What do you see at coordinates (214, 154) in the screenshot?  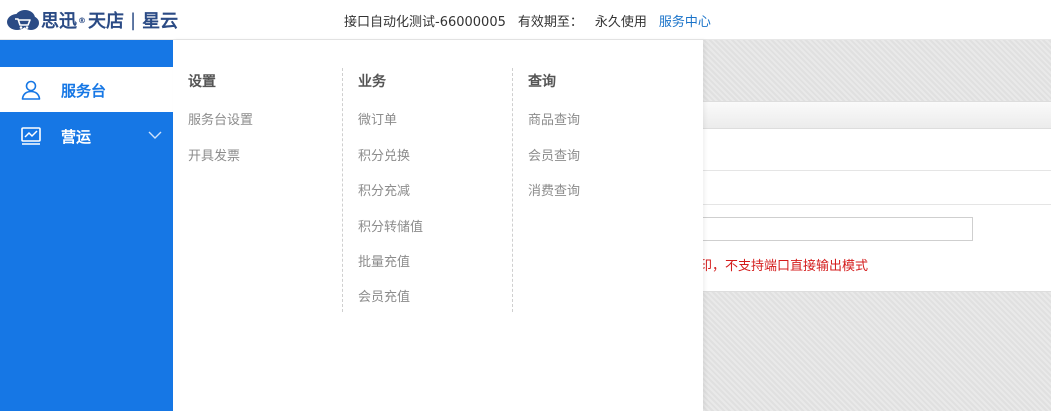 I see `menu-item-issue-invoice: 开具发票` at bounding box center [214, 154].